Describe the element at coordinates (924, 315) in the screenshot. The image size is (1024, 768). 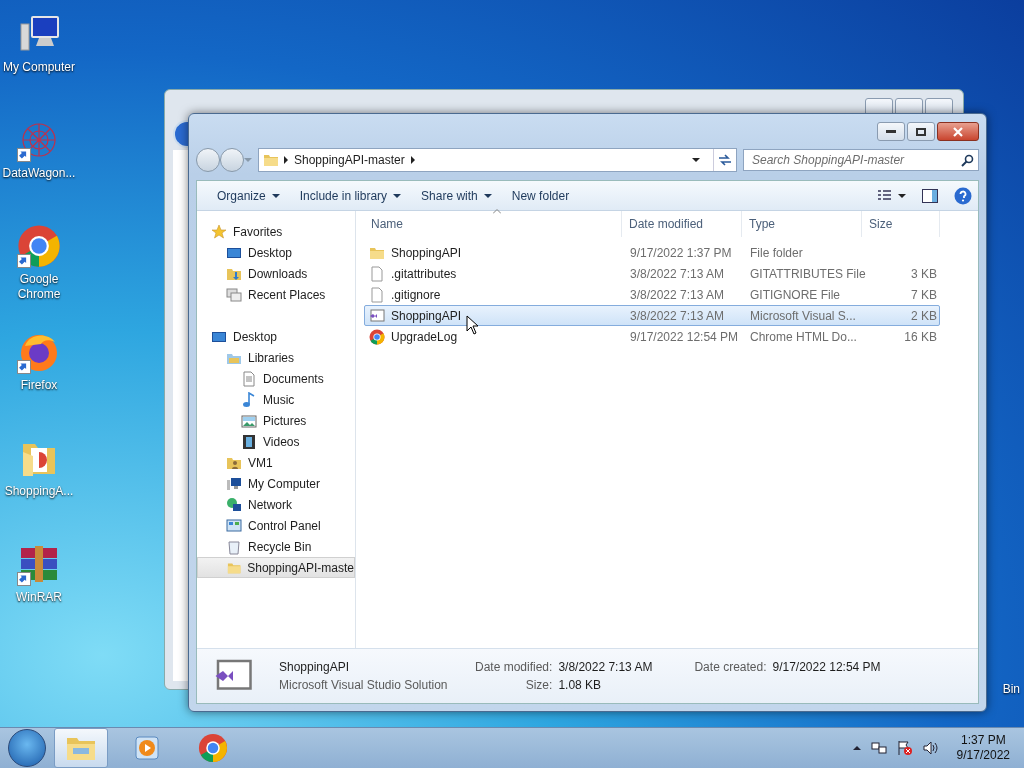
I see `size-cell-text: 2 KB` at that location.